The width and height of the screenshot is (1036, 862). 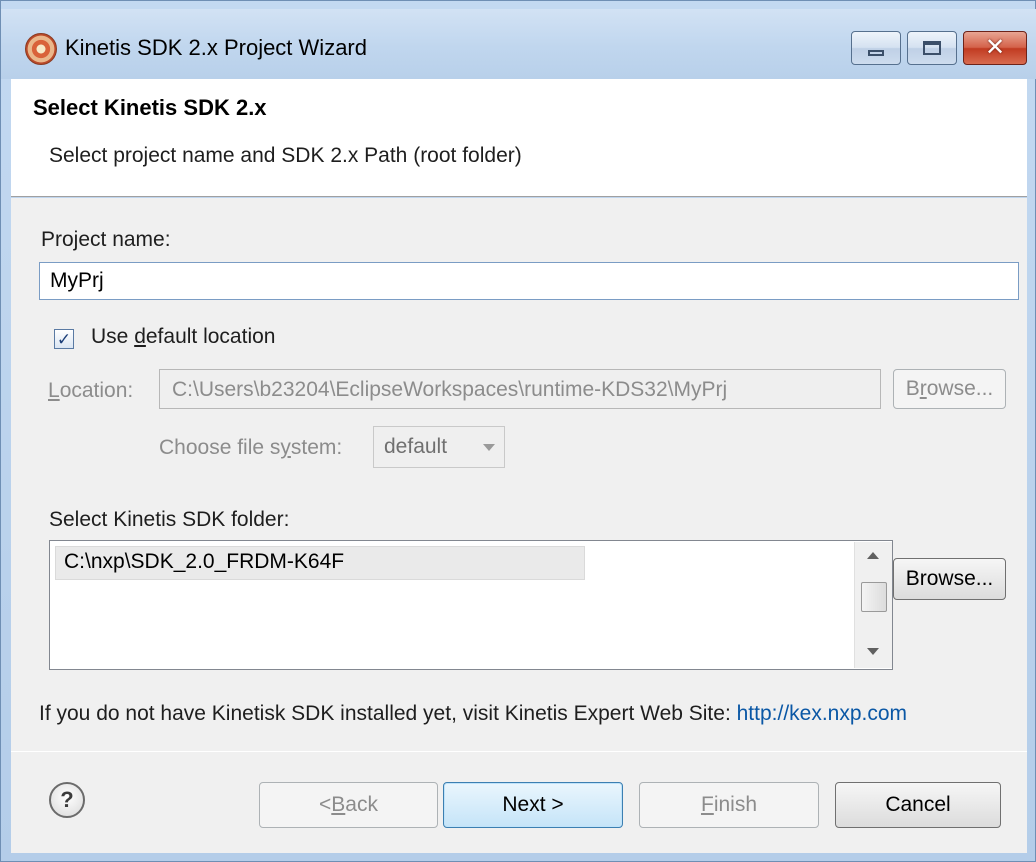 What do you see at coordinates (216, 47) in the screenshot?
I see `window-title: Kinetis SDK 2.x Project Wizard` at bounding box center [216, 47].